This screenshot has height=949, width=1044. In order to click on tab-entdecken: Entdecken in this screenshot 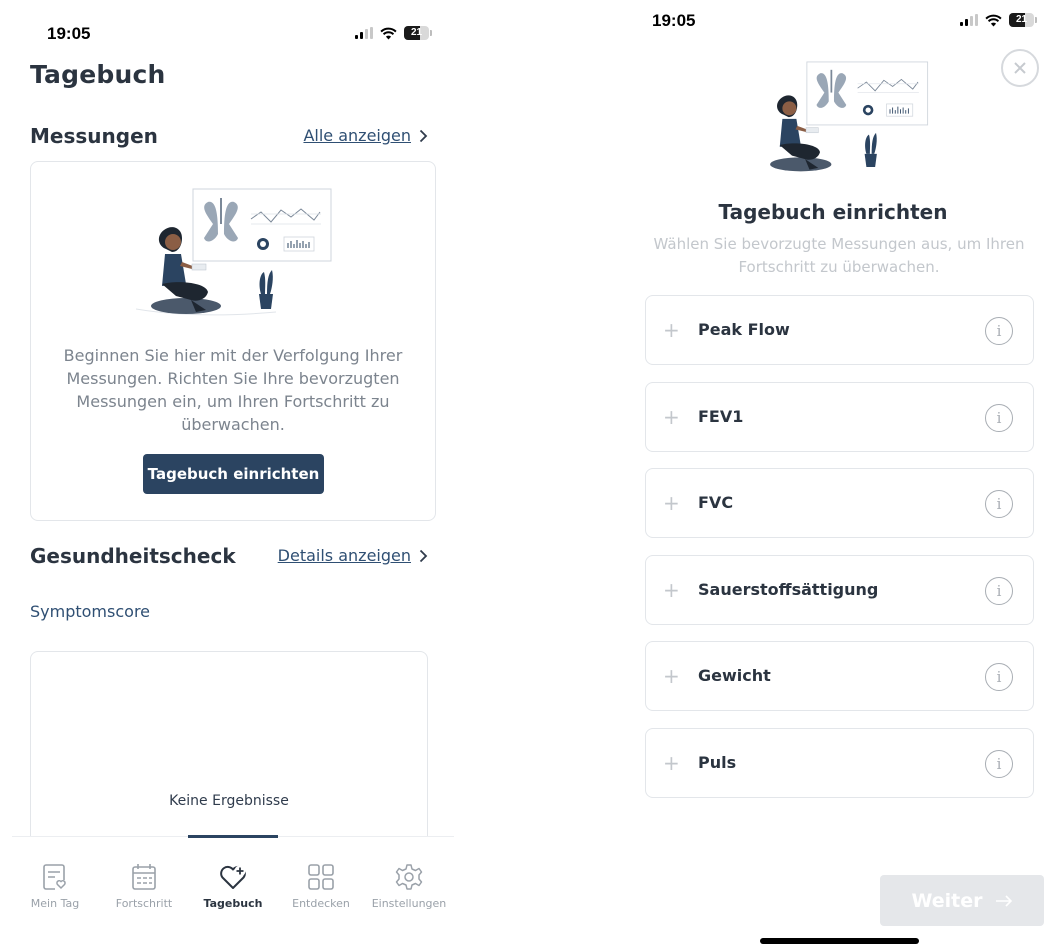, I will do `click(321, 886)`.